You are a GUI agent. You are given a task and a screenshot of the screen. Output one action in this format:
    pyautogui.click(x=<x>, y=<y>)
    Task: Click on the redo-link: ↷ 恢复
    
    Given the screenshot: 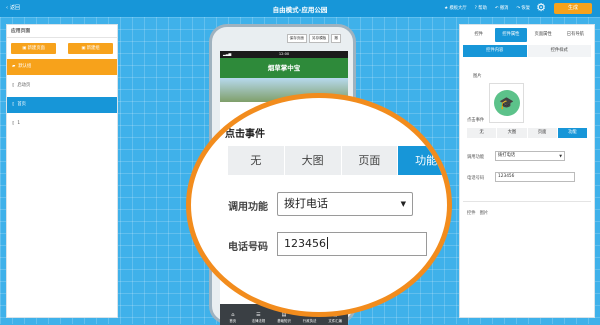 What is the action you would take?
    pyautogui.click(x=523, y=8)
    